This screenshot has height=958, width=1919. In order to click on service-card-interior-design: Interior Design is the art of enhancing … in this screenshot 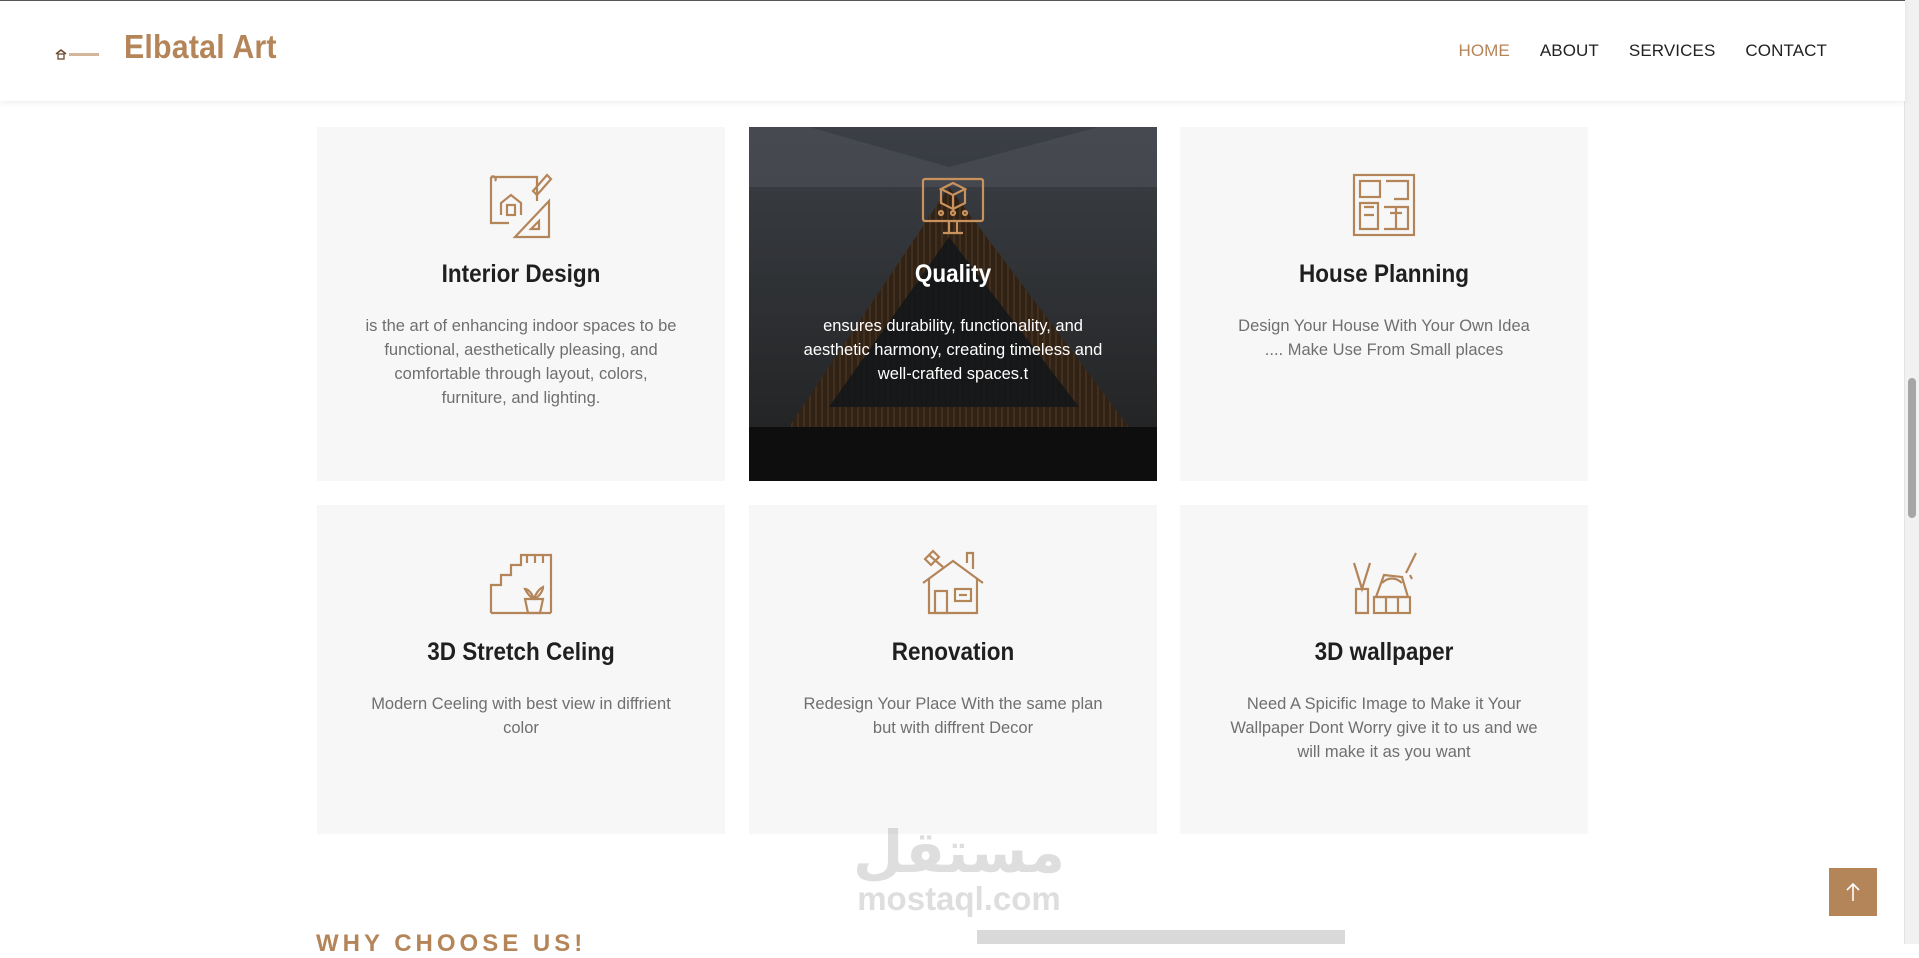, I will do `click(521, 304)`.